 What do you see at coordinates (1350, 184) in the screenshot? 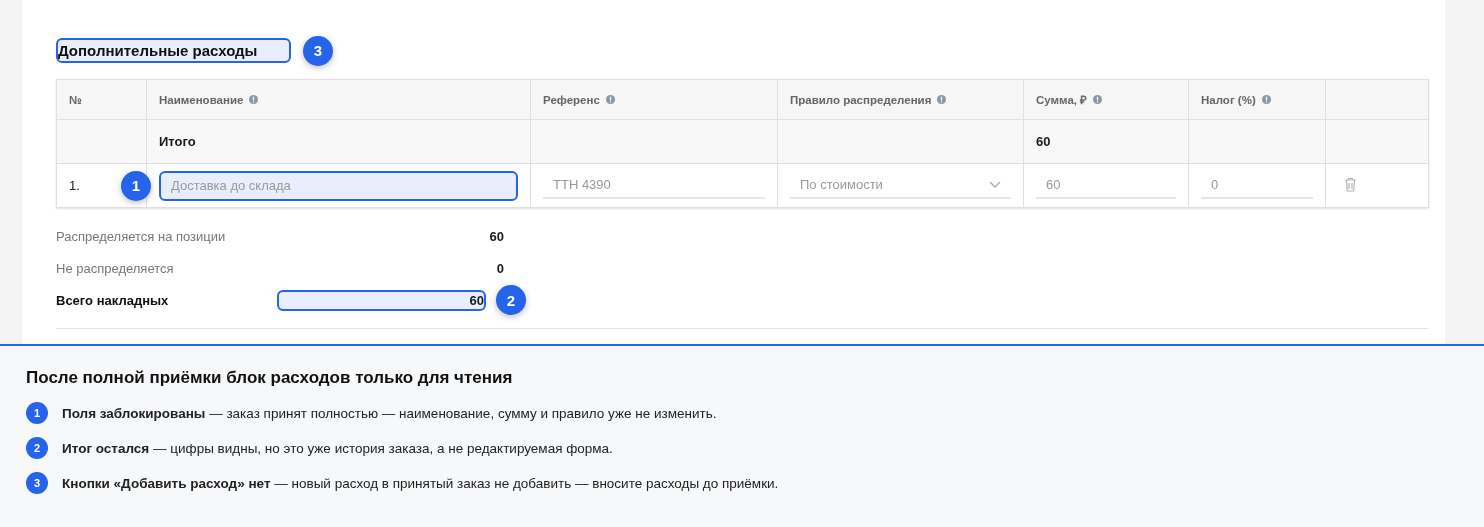
I see `trash-icon` at bounding box center [1350, 184].